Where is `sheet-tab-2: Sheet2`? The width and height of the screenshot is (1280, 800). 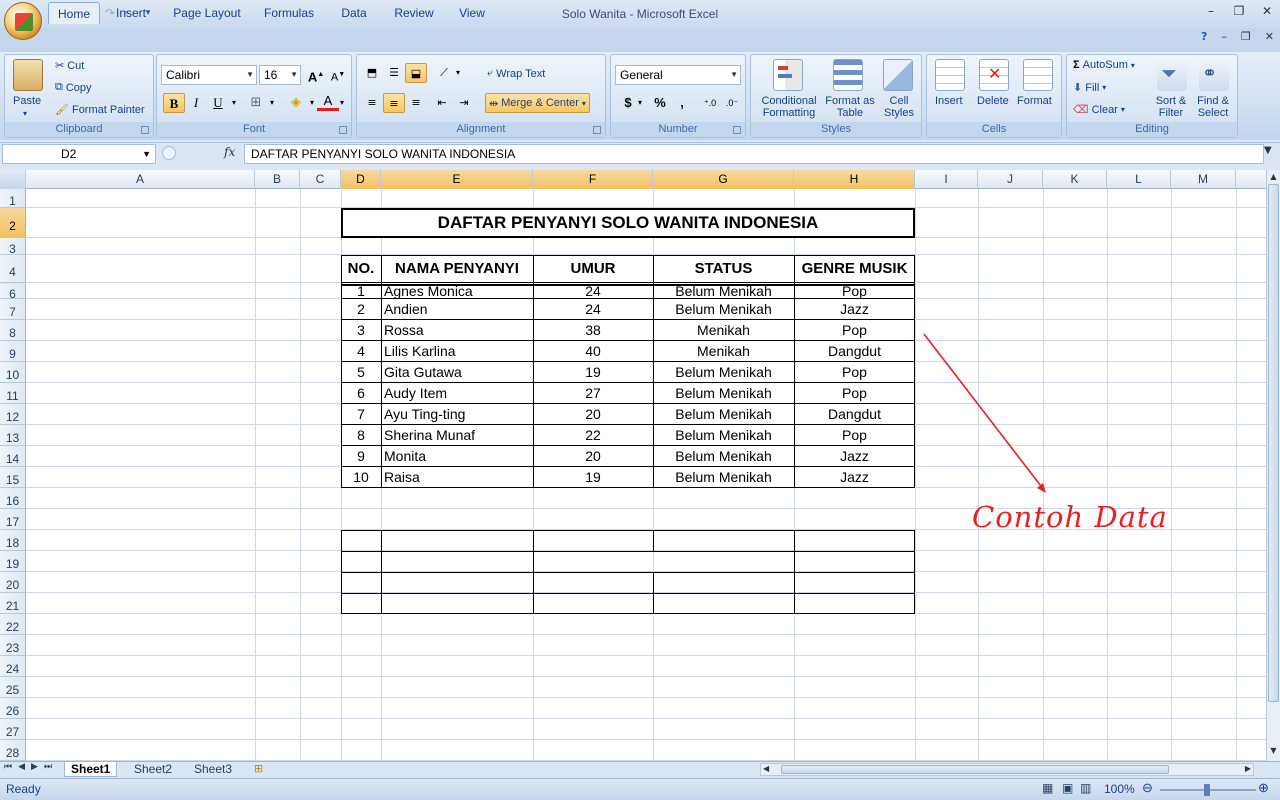
sheet-tab-2: Sheet2 is located at coordinates (153, 769).